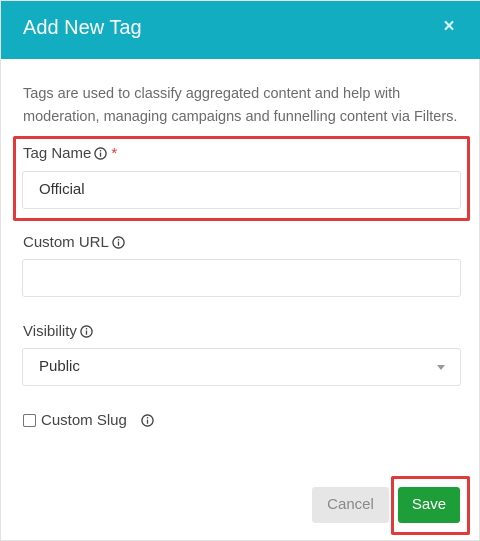 This screenshot has width=480, height=541. Describe the element at coordinates (350, 505) in the screenshot. I see `cancel-button: Cancel` at that location.